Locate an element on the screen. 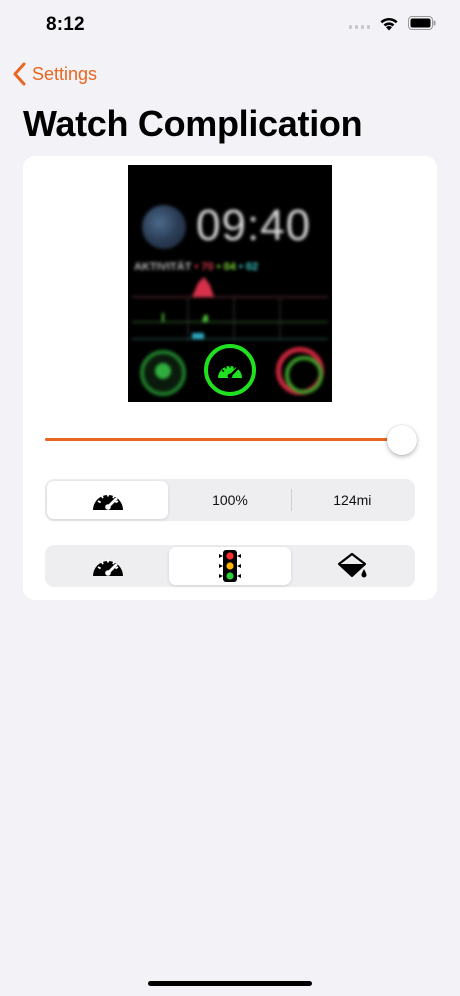  wifi-icon is located at coordinates (389, 24).